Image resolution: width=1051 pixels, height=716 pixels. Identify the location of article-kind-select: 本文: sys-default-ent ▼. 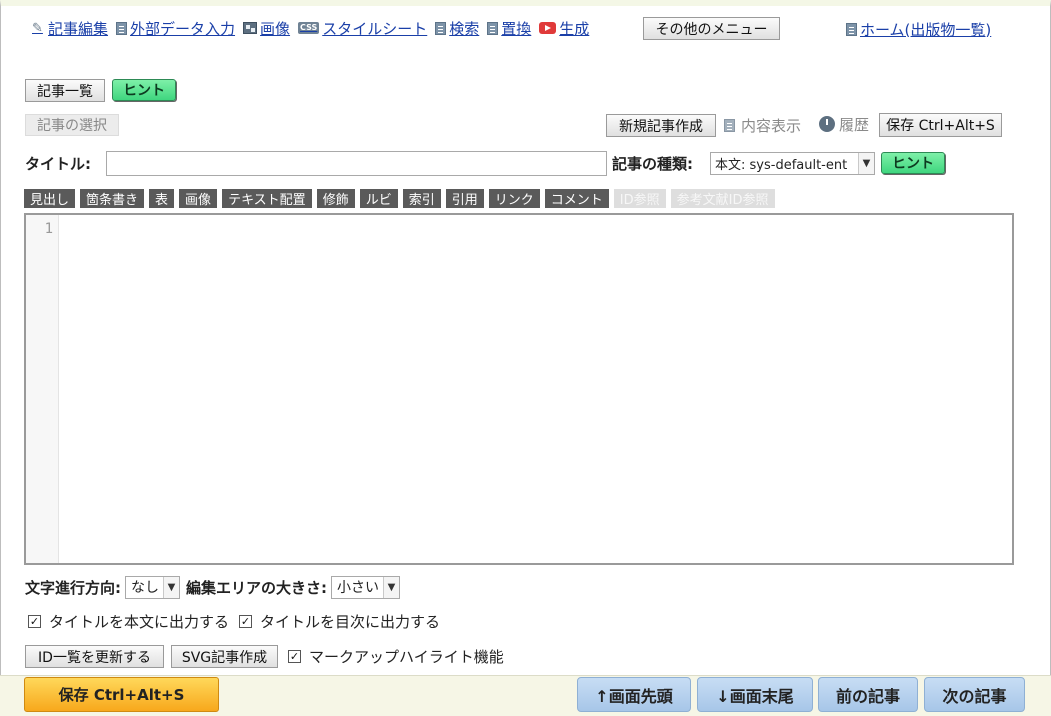
(792, 163).